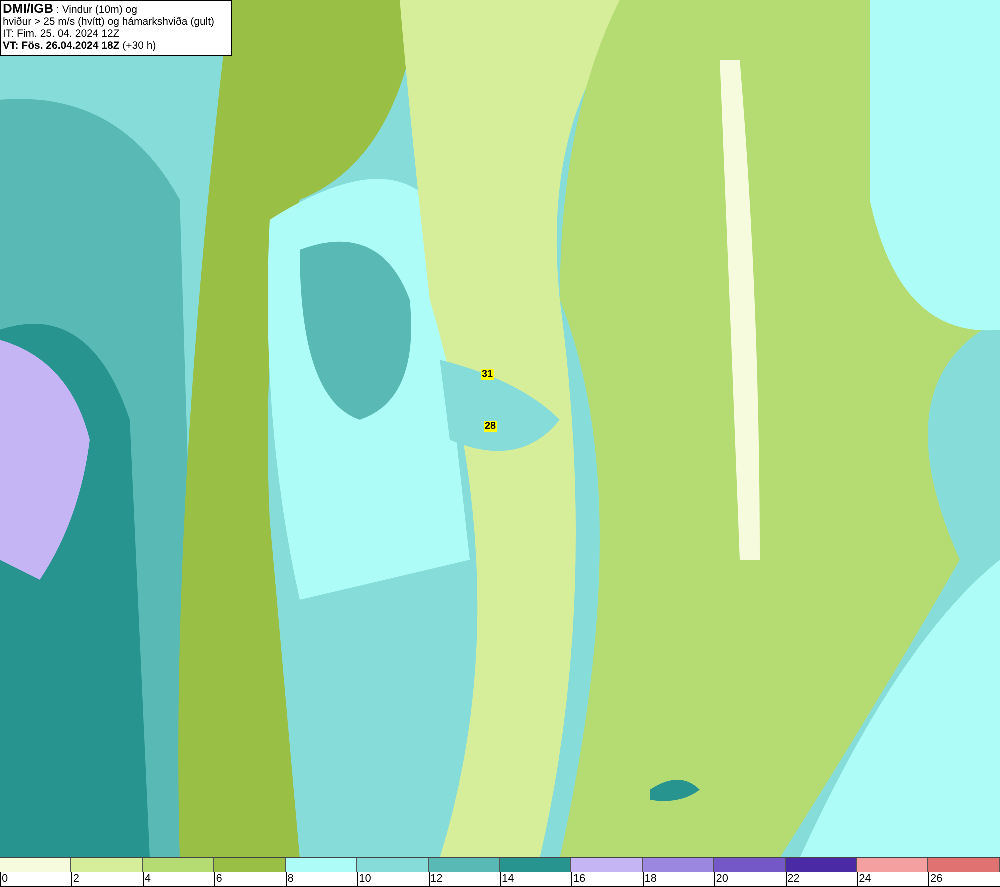 This screenshot has width=1000, height=887. Describe the element at coordinates (290, 879) in the screenshot. I see `legend-label: 8` at that location.